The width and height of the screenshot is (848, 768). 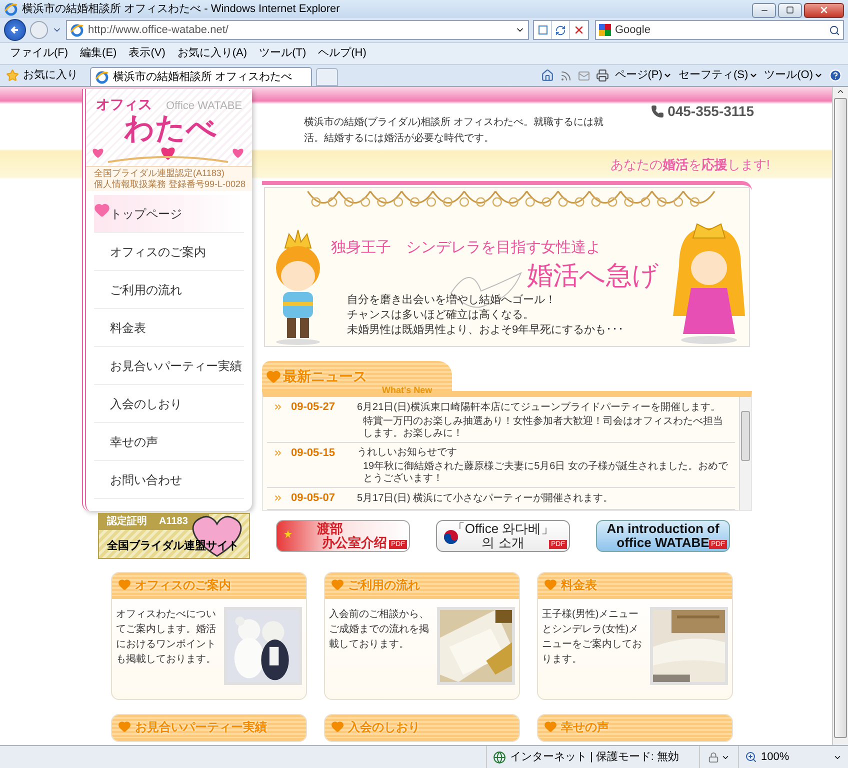 What do you see at coordinates (50, 75) in the screenshot?
I see `favorites-button: お気に入り` at bounding box center [50, 75].